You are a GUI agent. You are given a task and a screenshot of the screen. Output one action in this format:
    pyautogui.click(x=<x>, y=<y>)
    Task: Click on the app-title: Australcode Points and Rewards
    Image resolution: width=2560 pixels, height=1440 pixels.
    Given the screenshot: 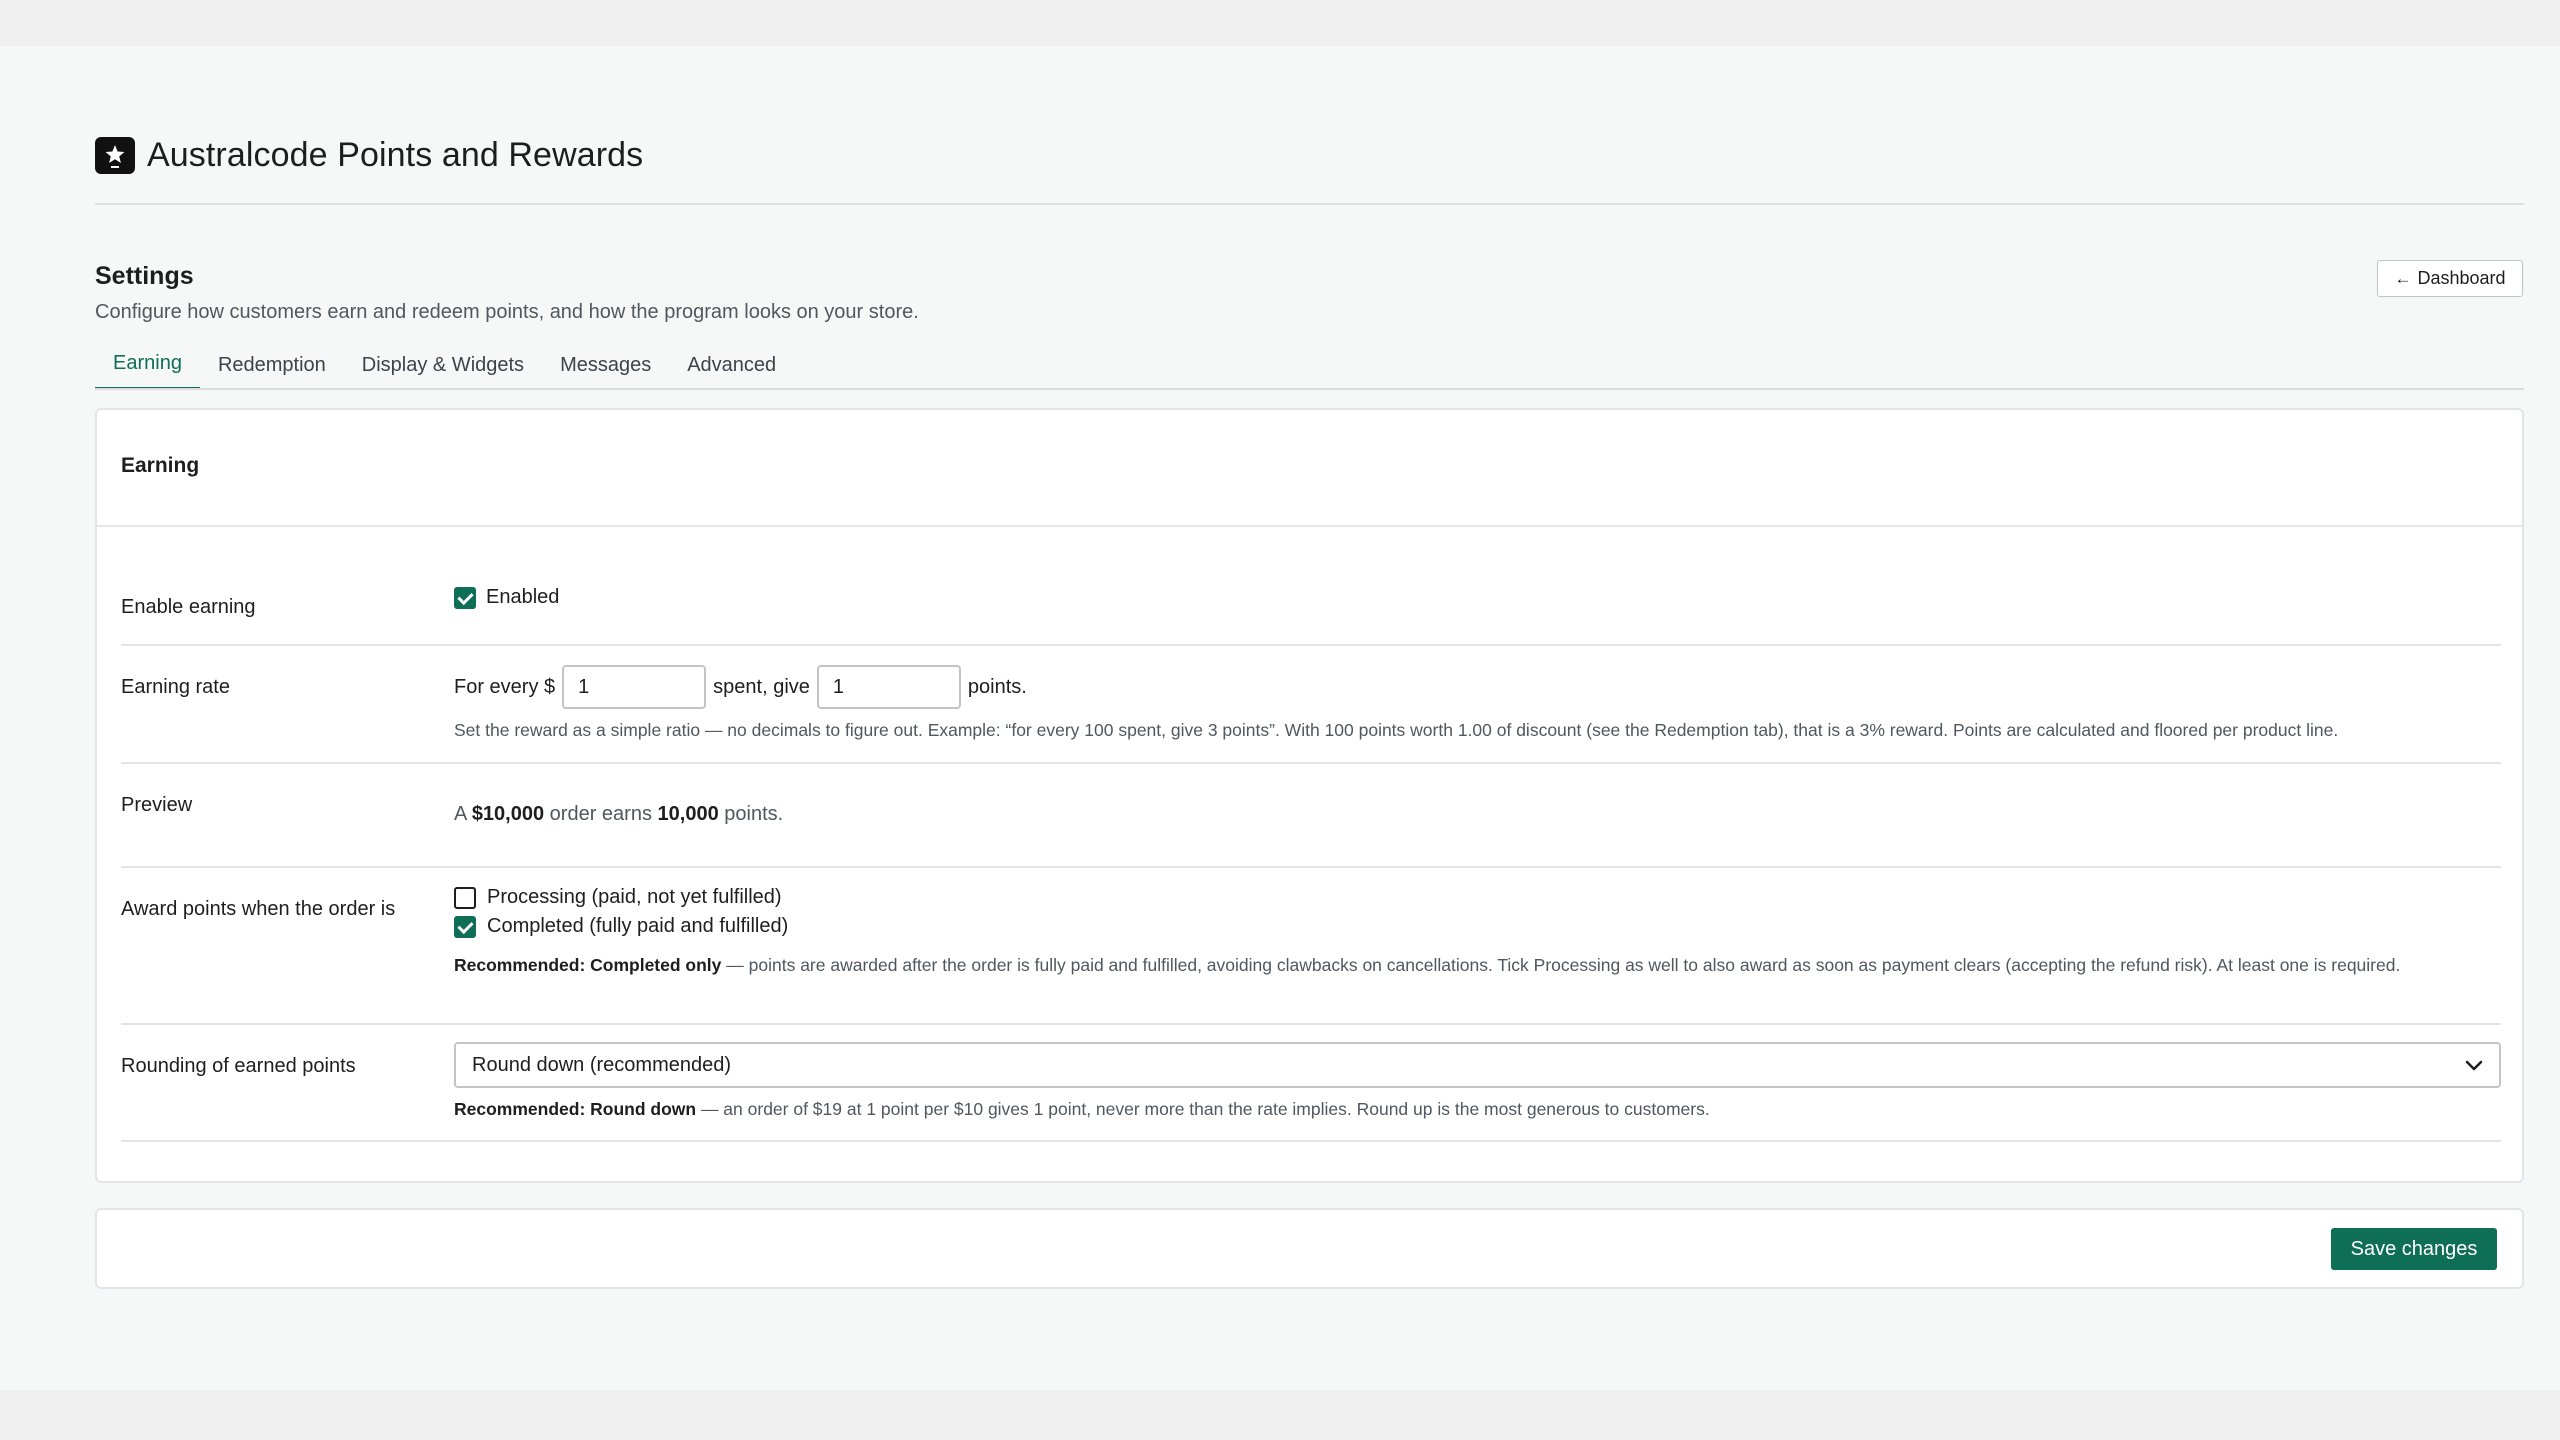 What is the action you would take?
    pyautogui.click(x=395, y=154)
    